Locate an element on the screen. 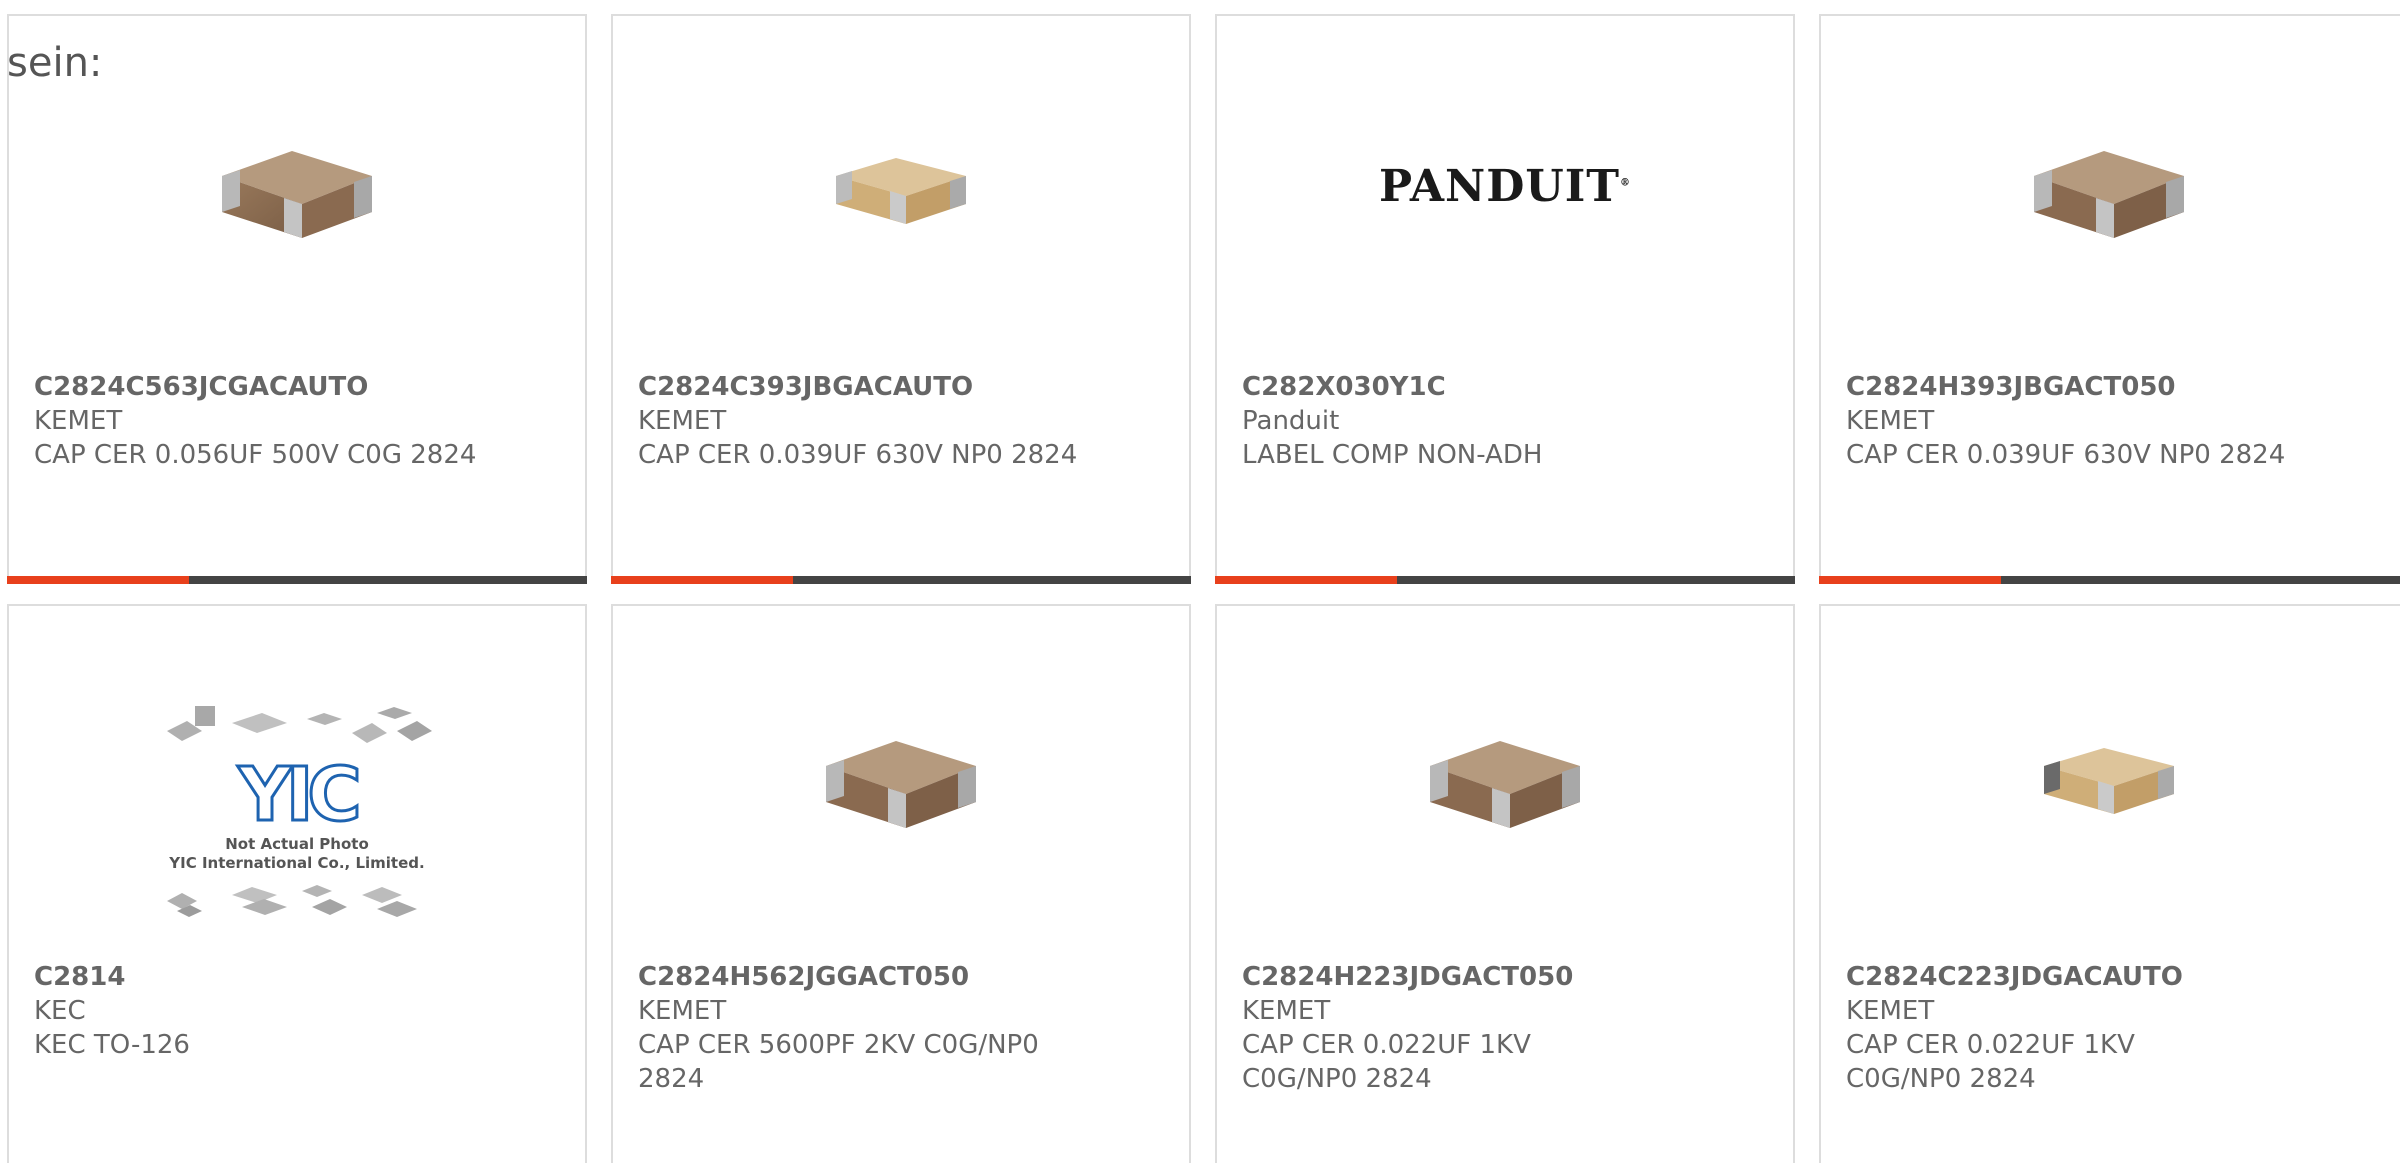 Image resolution: width=2400 pixels, height=1163 pixels. component-icons-bottom is located at coordinates (292, 901).